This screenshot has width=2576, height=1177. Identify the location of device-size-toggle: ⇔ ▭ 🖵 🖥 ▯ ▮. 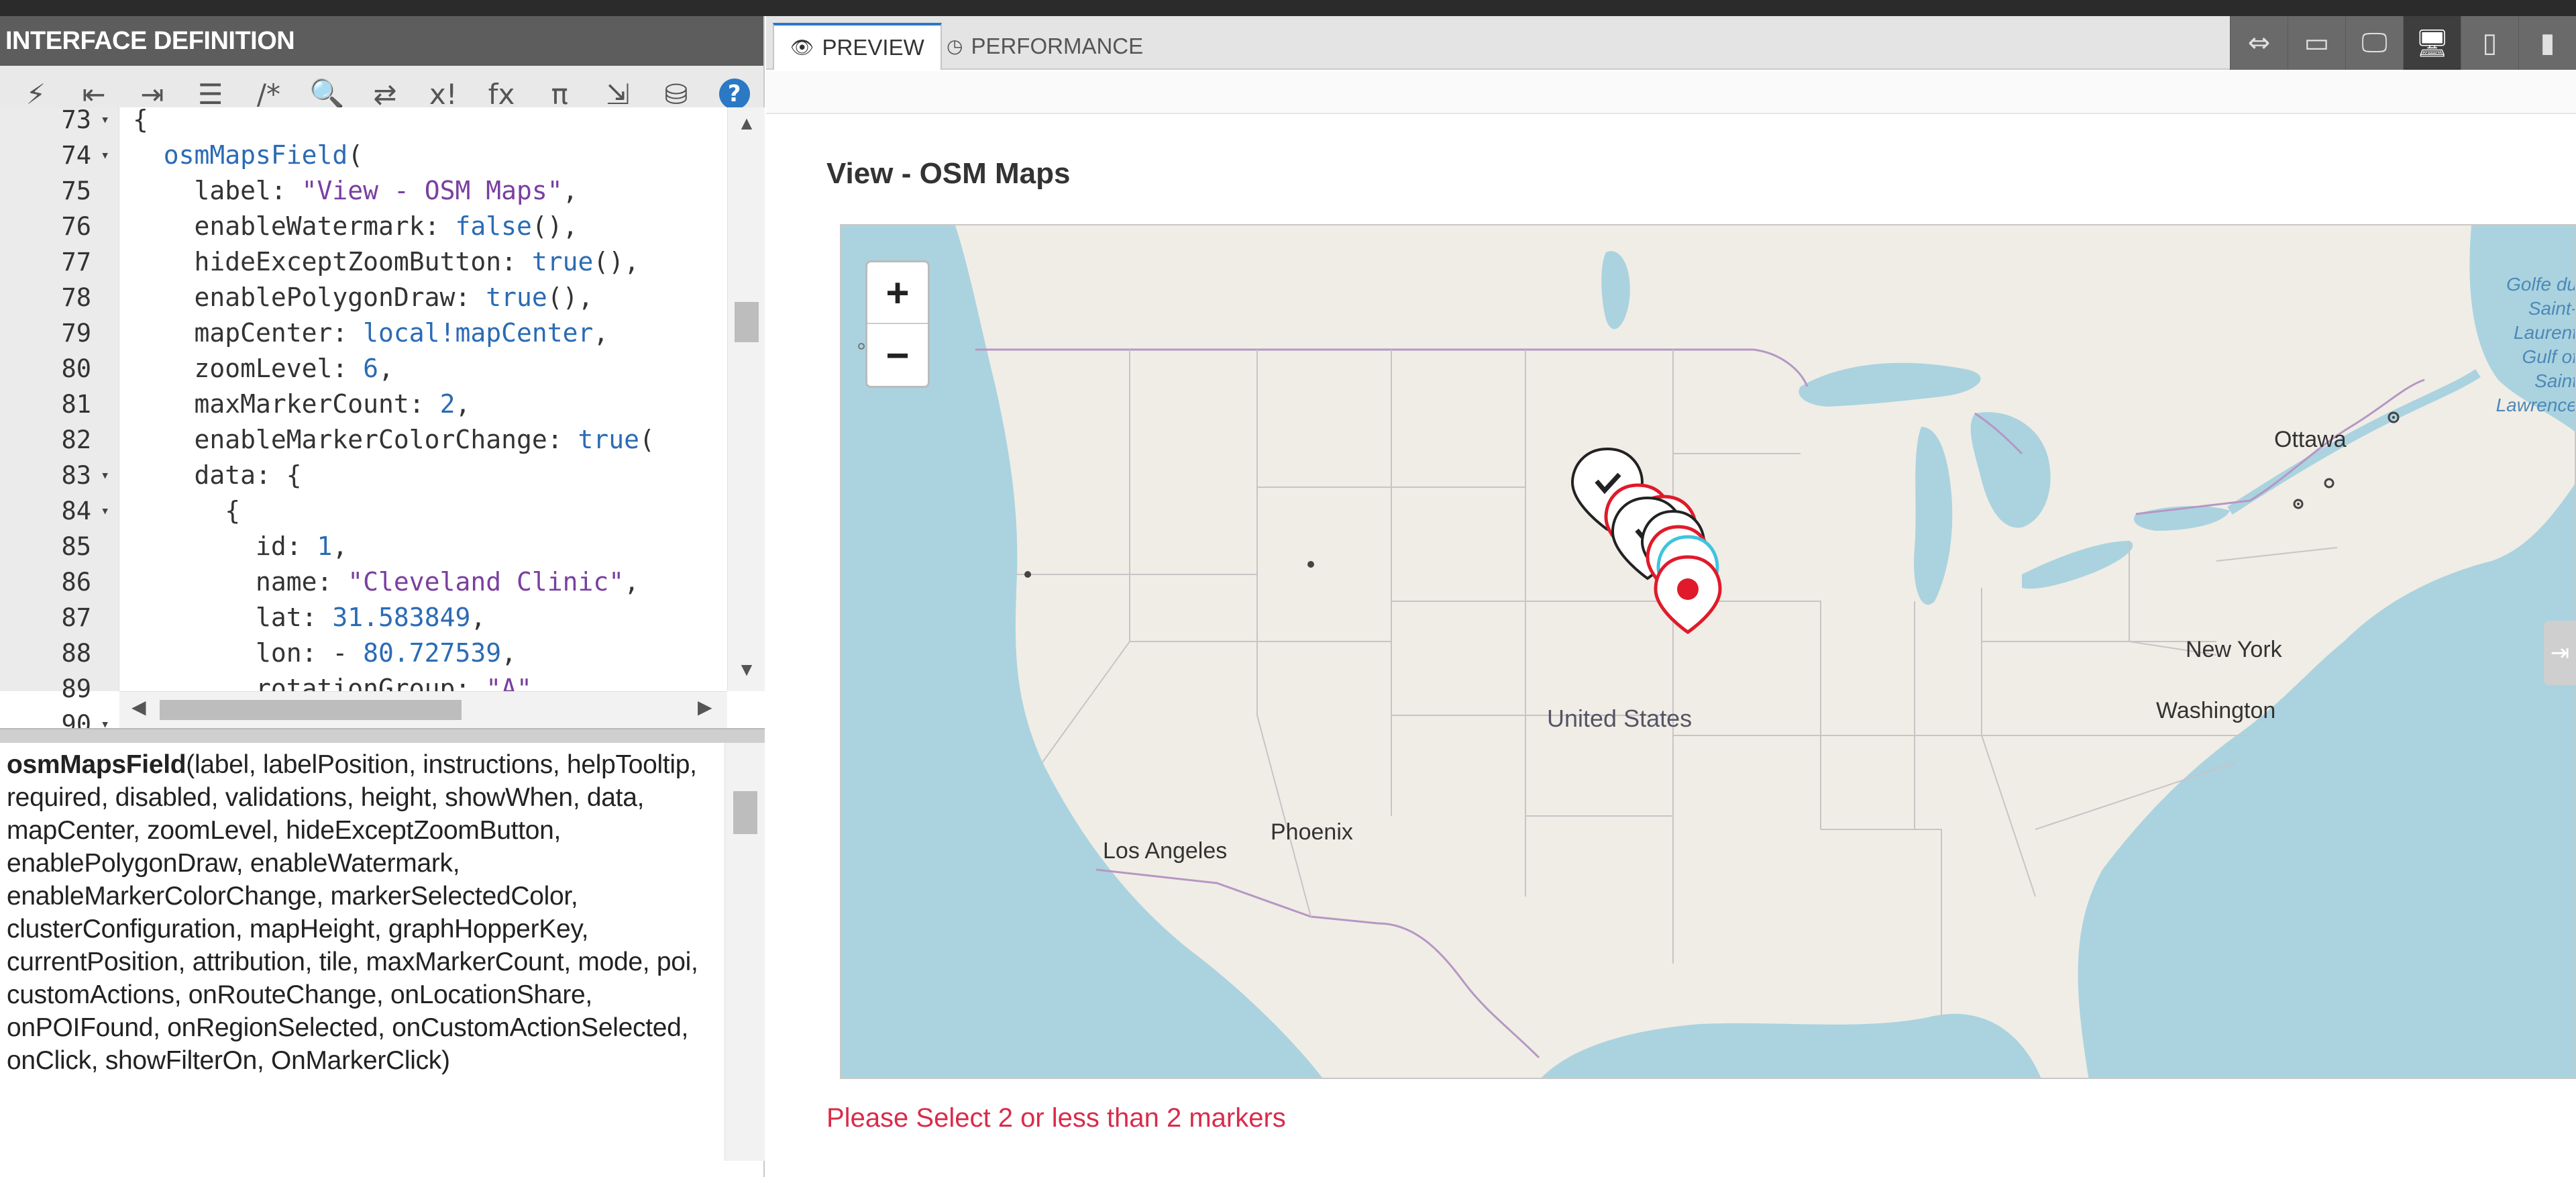
(2403, 43).